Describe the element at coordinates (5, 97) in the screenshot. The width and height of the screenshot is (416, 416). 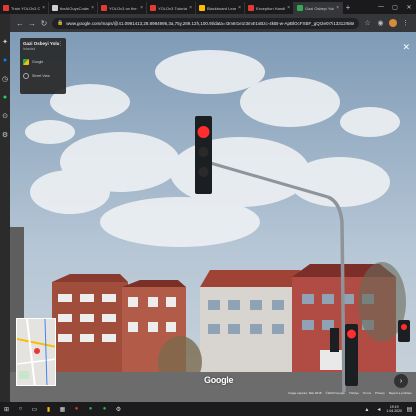
I see `whatsapp-icon: ●` at that location.